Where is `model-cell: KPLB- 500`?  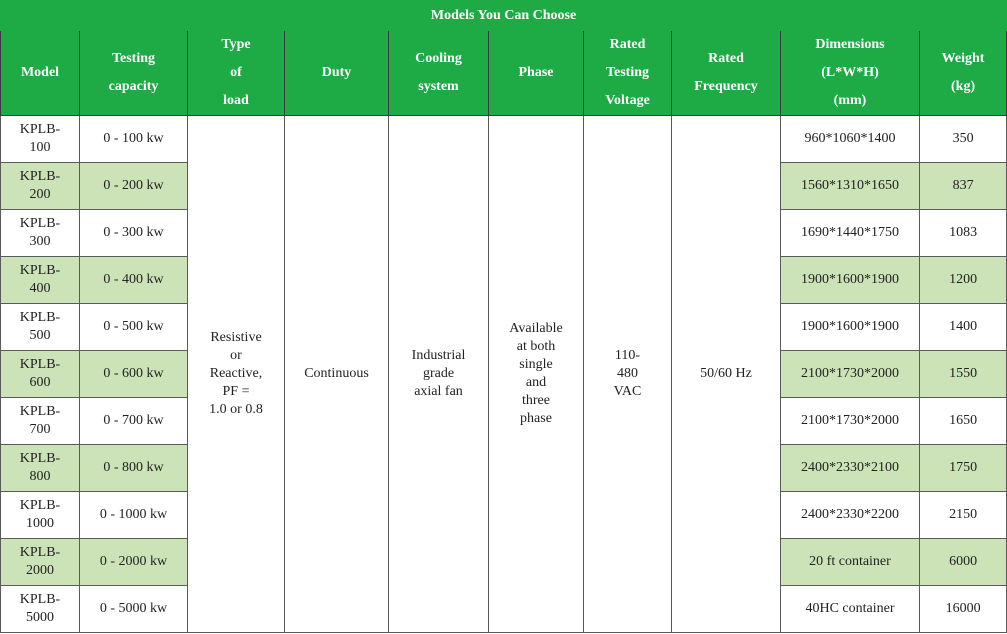
model-cell: KPLB- 500 is located at coordinates (40, 327).